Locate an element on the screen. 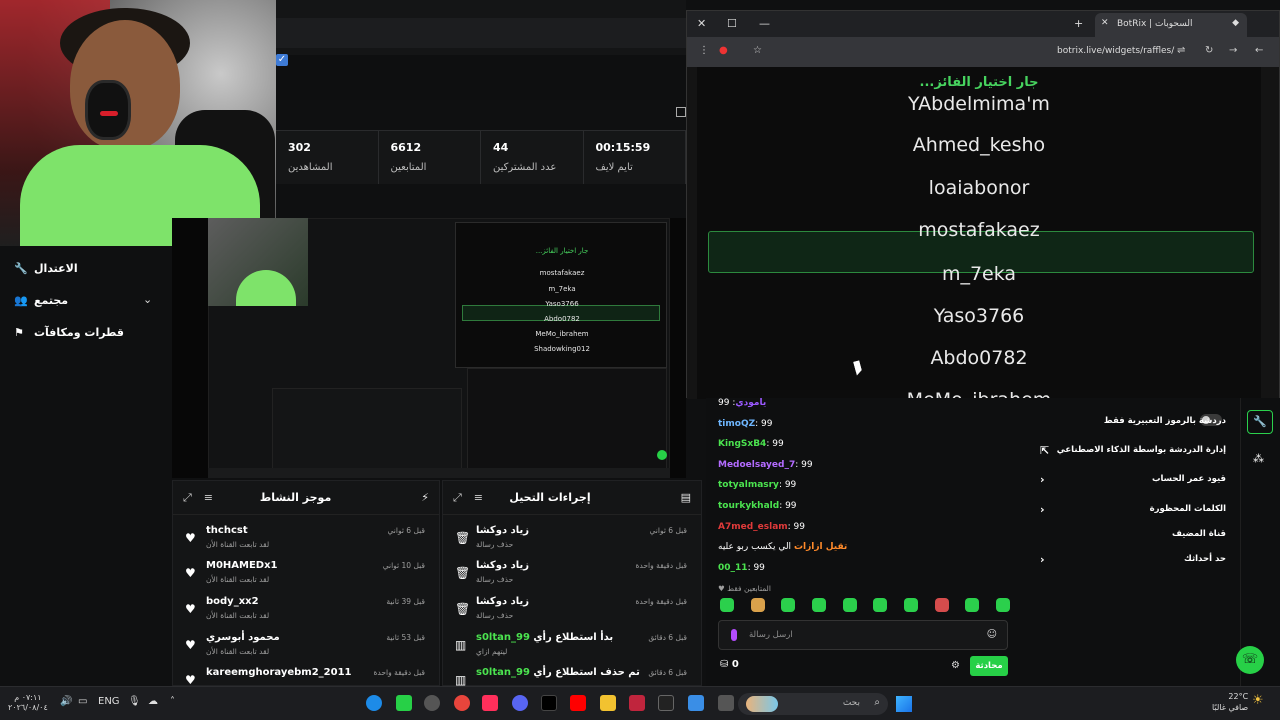 This screenshot has width=1280, height=720. sidebar-item-label: قطرات ومكافآت is located at coordinates (79, 332).